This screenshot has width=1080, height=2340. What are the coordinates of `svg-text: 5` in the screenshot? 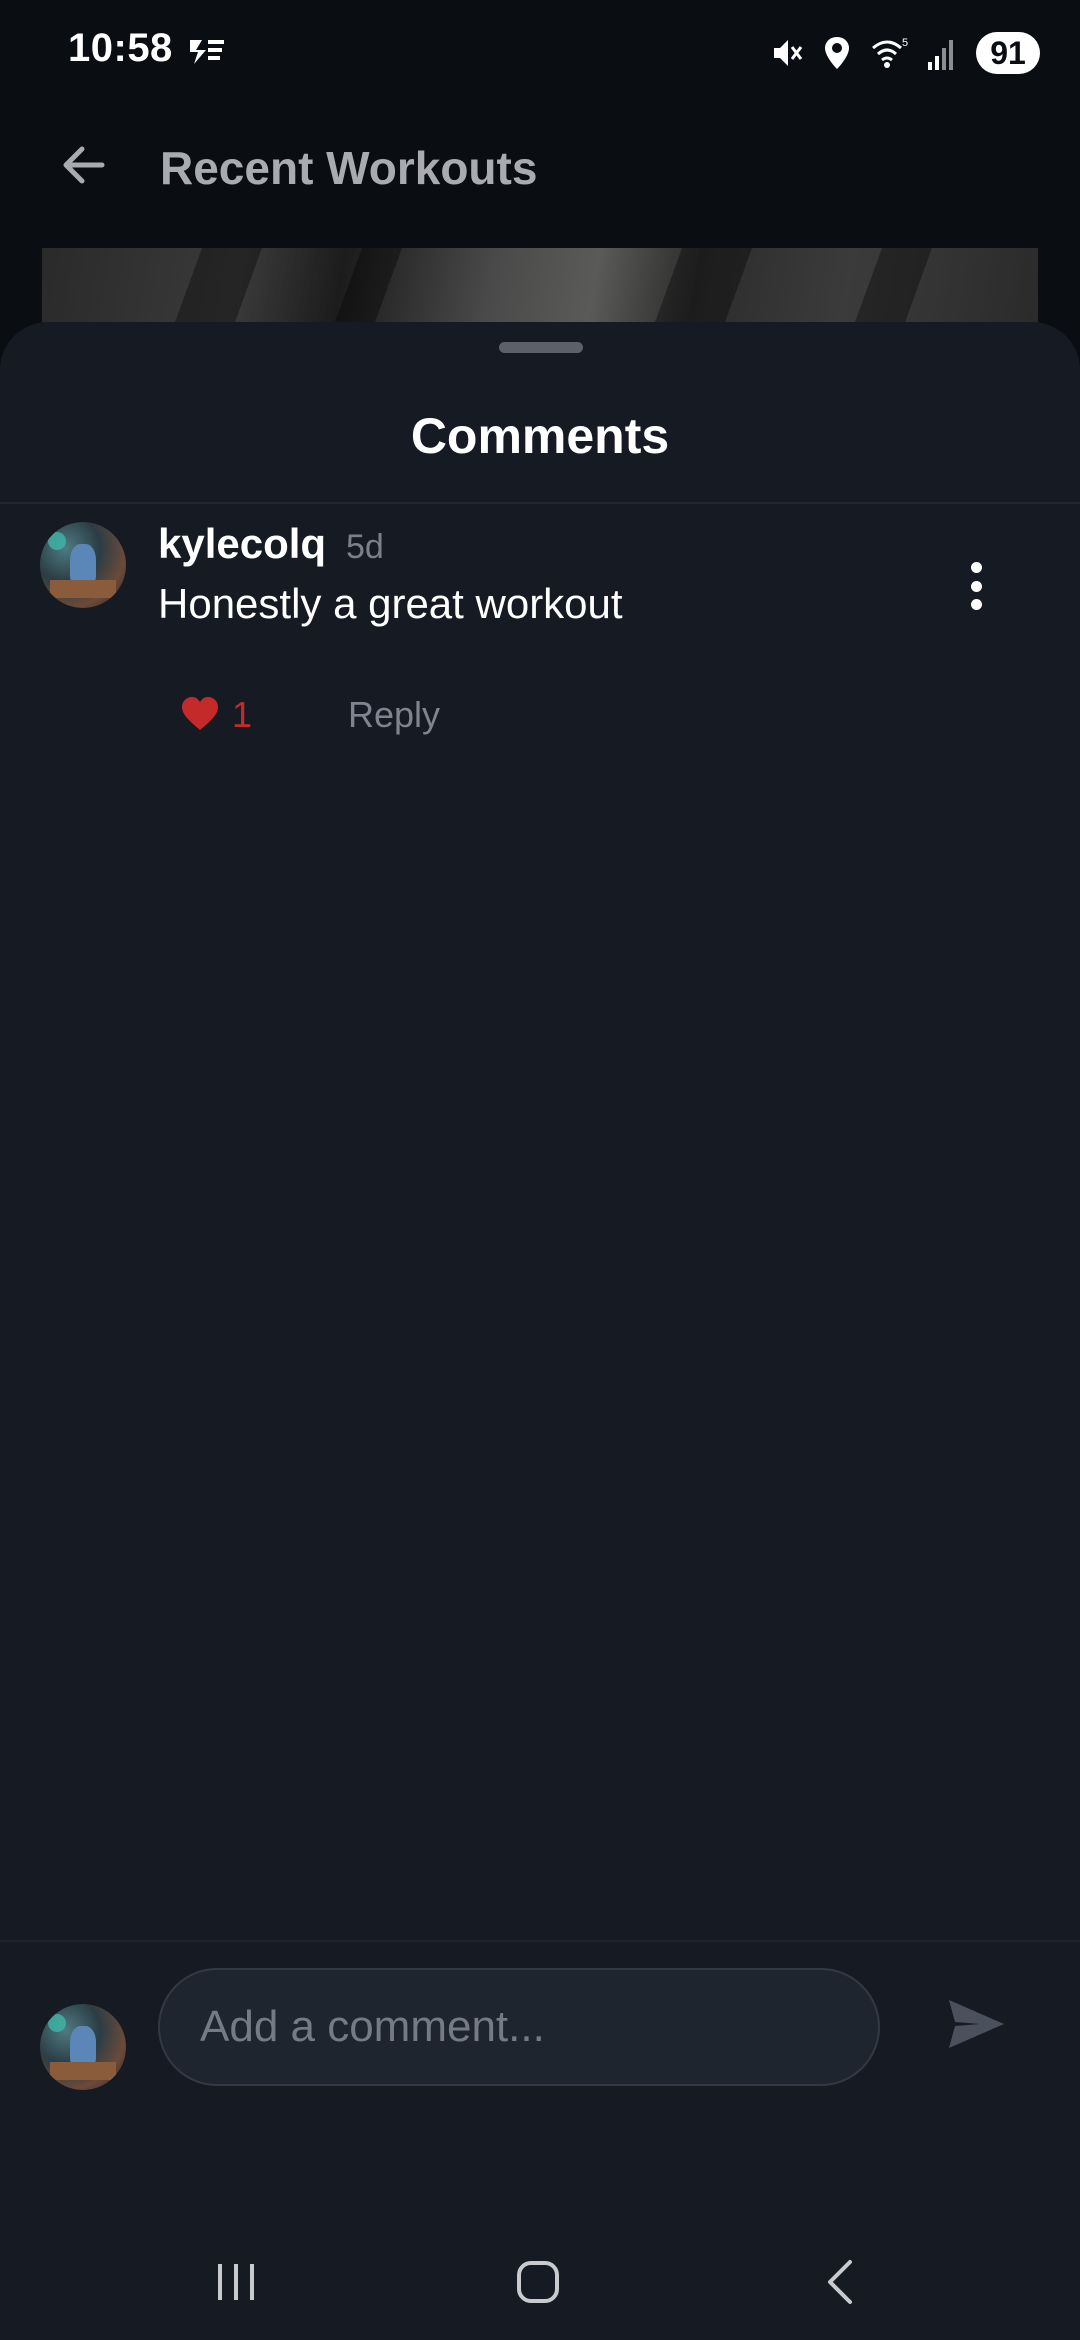 It's located at (905, 43).